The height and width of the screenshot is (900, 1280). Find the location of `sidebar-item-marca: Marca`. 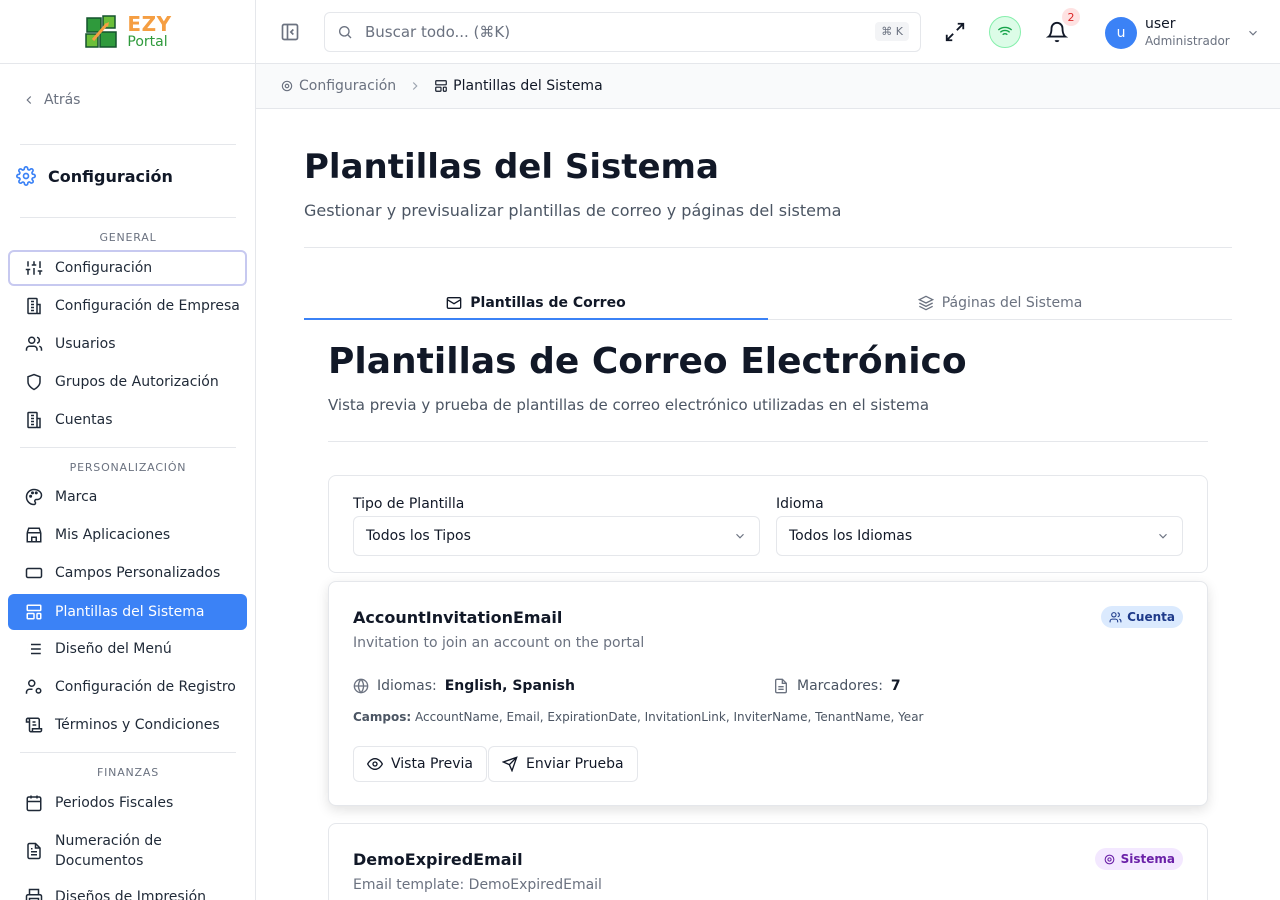

sidebar-item-marca: Marca is located at coordinates (127, 497).